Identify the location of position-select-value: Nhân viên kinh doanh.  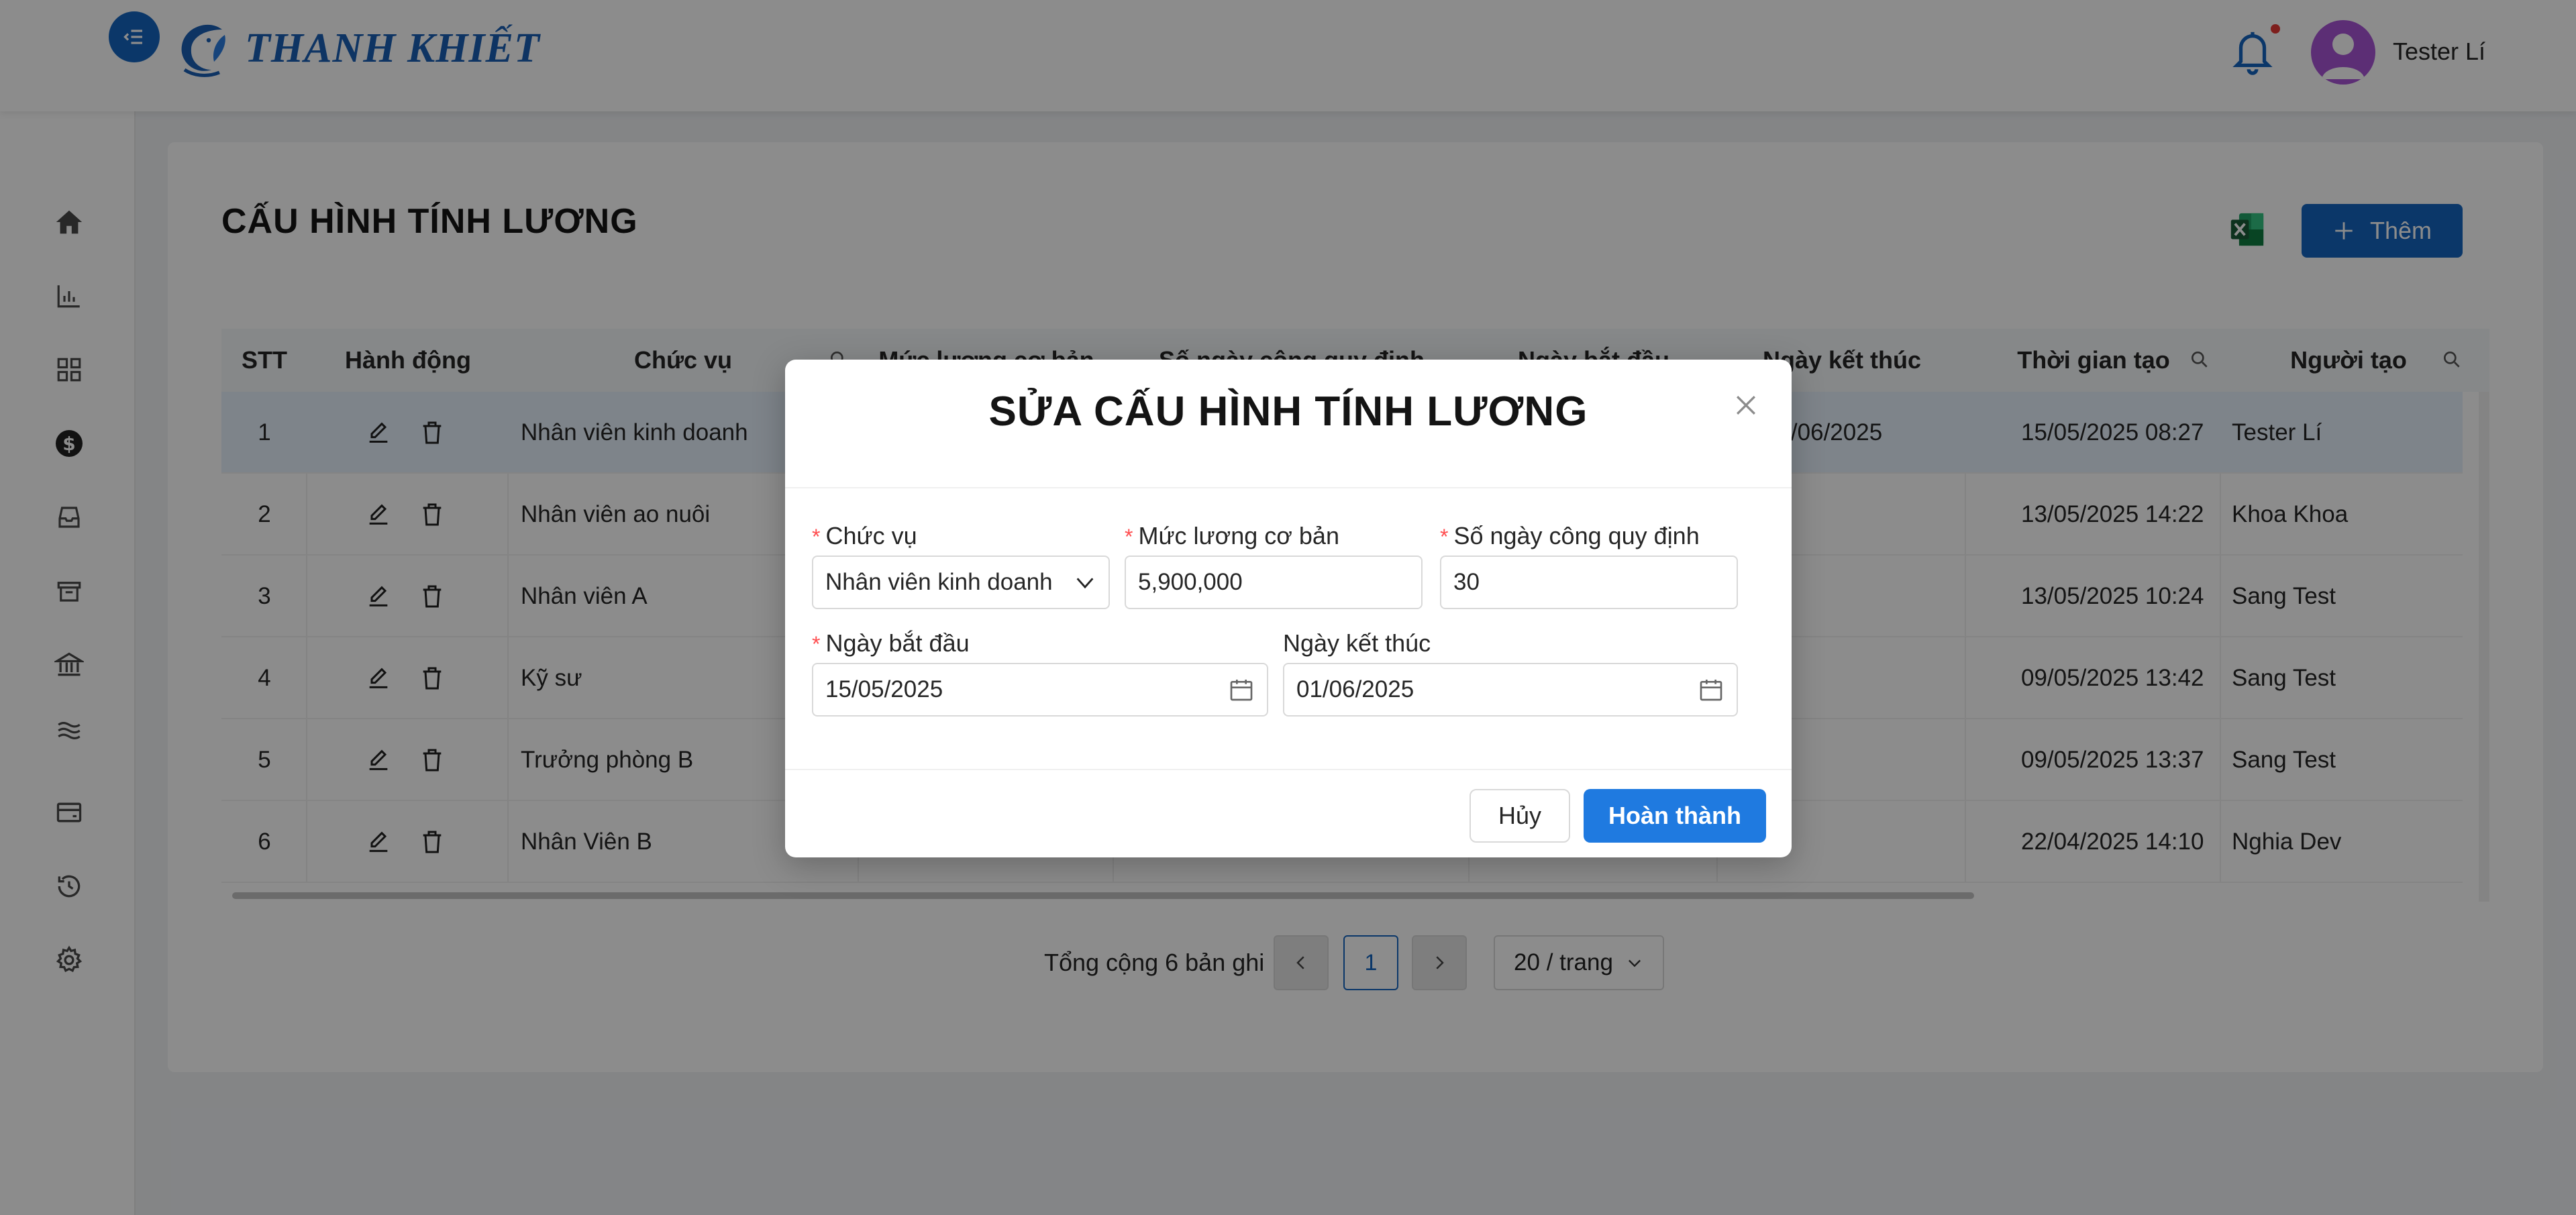
(939, 582).